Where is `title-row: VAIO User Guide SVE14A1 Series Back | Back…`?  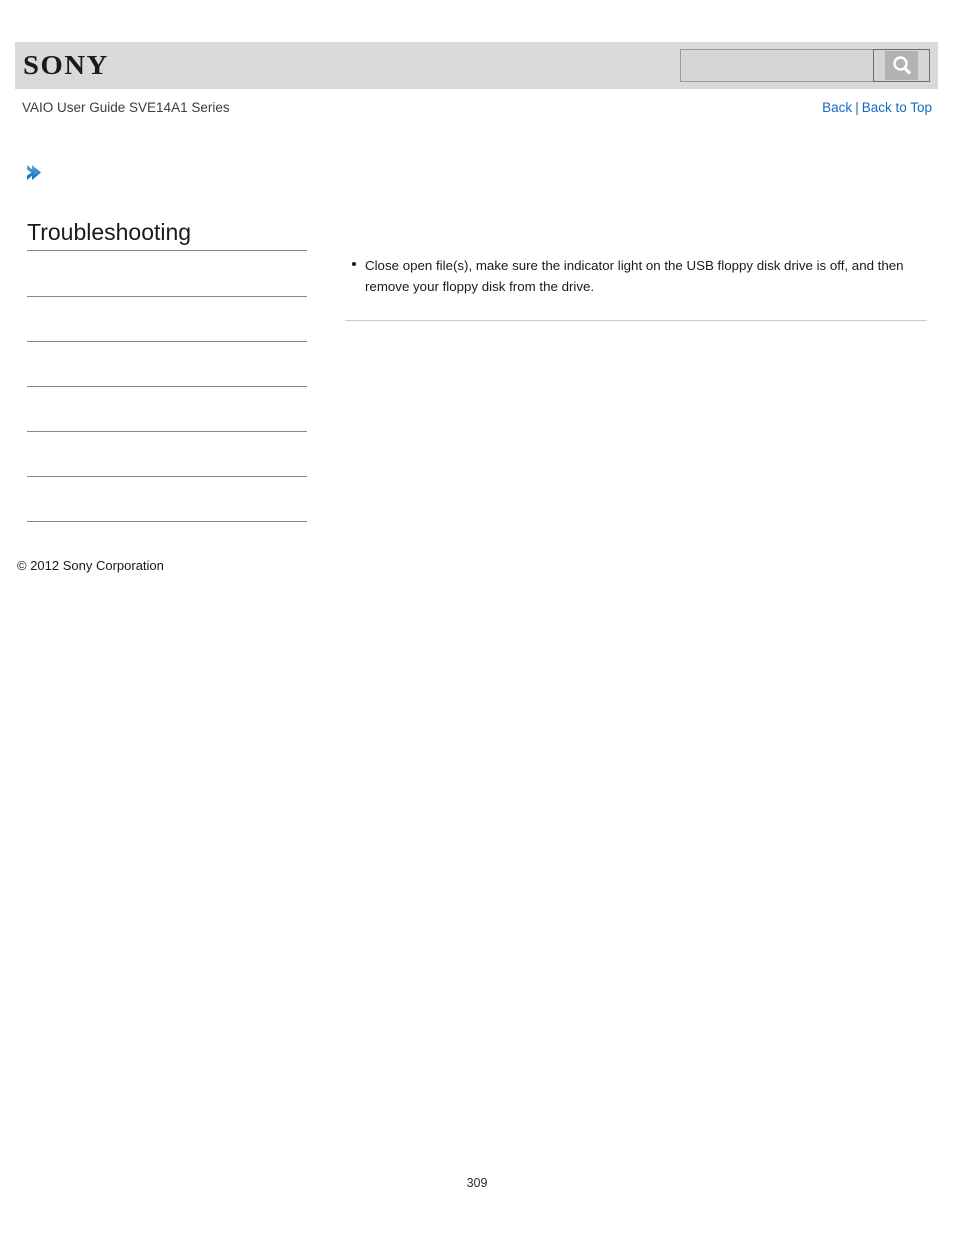
title-row: VAIO User Guide SVE14A1 Series Back | Back… is located at coordinates (476, 110).